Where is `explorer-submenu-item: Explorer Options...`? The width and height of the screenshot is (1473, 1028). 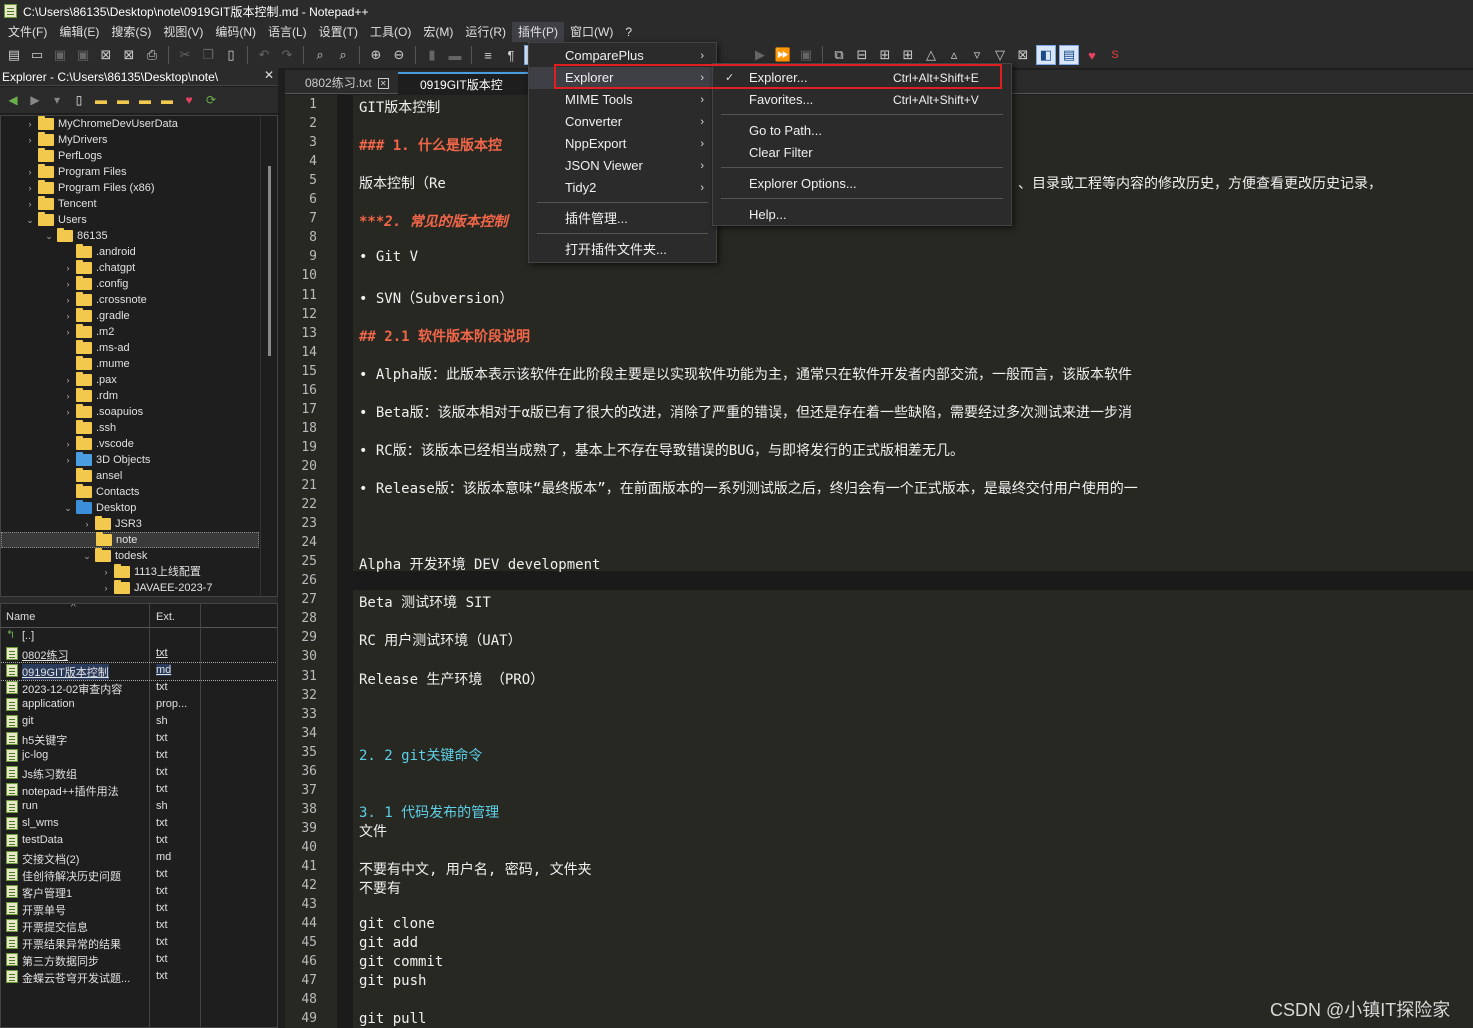
explorer-submenu-item: Explorer Options... is located at coordinates (862, 184).